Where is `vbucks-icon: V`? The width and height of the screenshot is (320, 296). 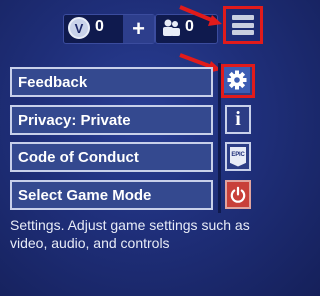
vbucks-icon: V is located at coordinates (79, 28).